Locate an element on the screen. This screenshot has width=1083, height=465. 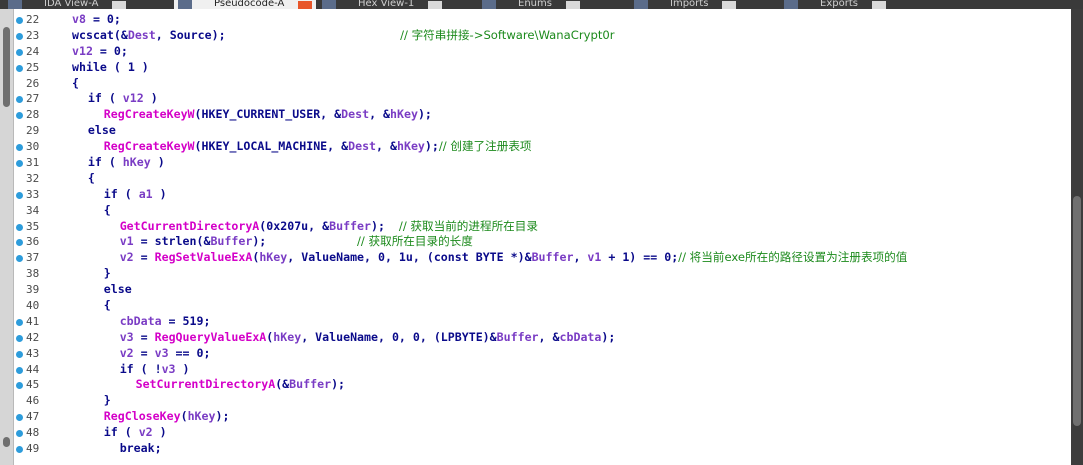
code-line: 22 v8 = 0; is located at coordinates (541, 20).